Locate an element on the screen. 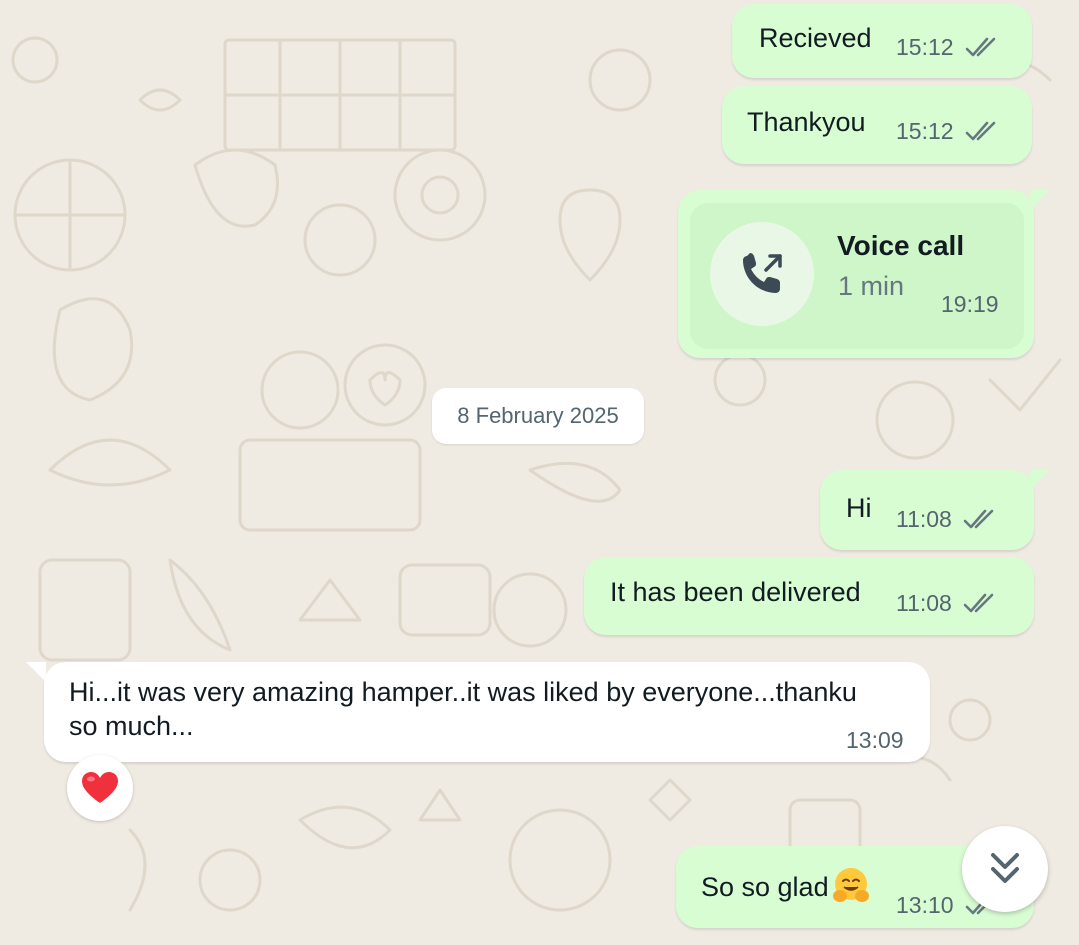 The width and height of the screenshot is (1079, 945). message-meta: 13:09 is located at coordinates (875, 740).